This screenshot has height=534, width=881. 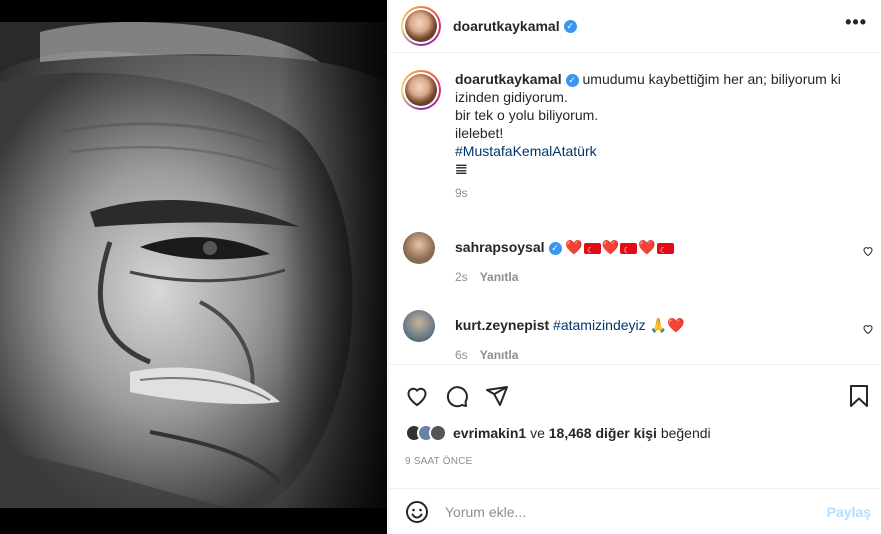 I want to click on comment-time: 2s, so click(x=461, y=277).